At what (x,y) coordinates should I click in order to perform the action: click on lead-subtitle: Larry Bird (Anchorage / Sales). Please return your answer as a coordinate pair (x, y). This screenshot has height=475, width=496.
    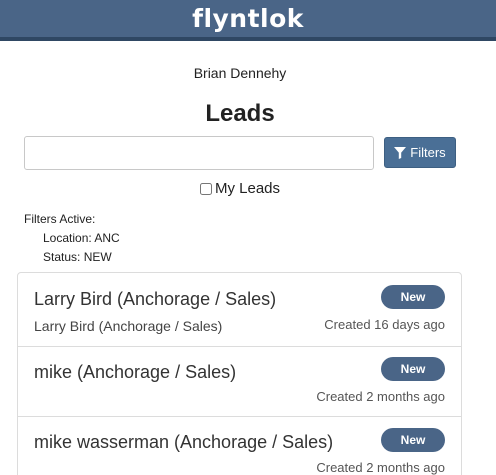
    Looking at the image, I should click on (128, 326).